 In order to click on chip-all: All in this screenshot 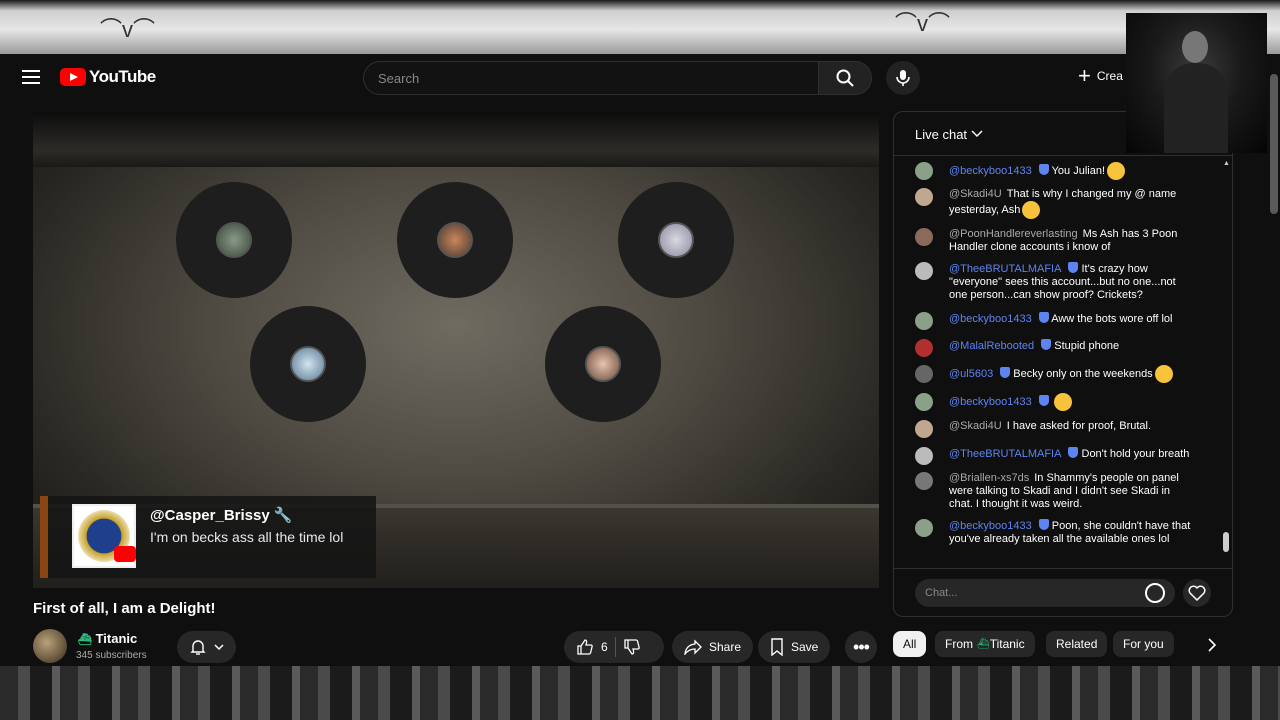, I will do `click(910, 644)`.